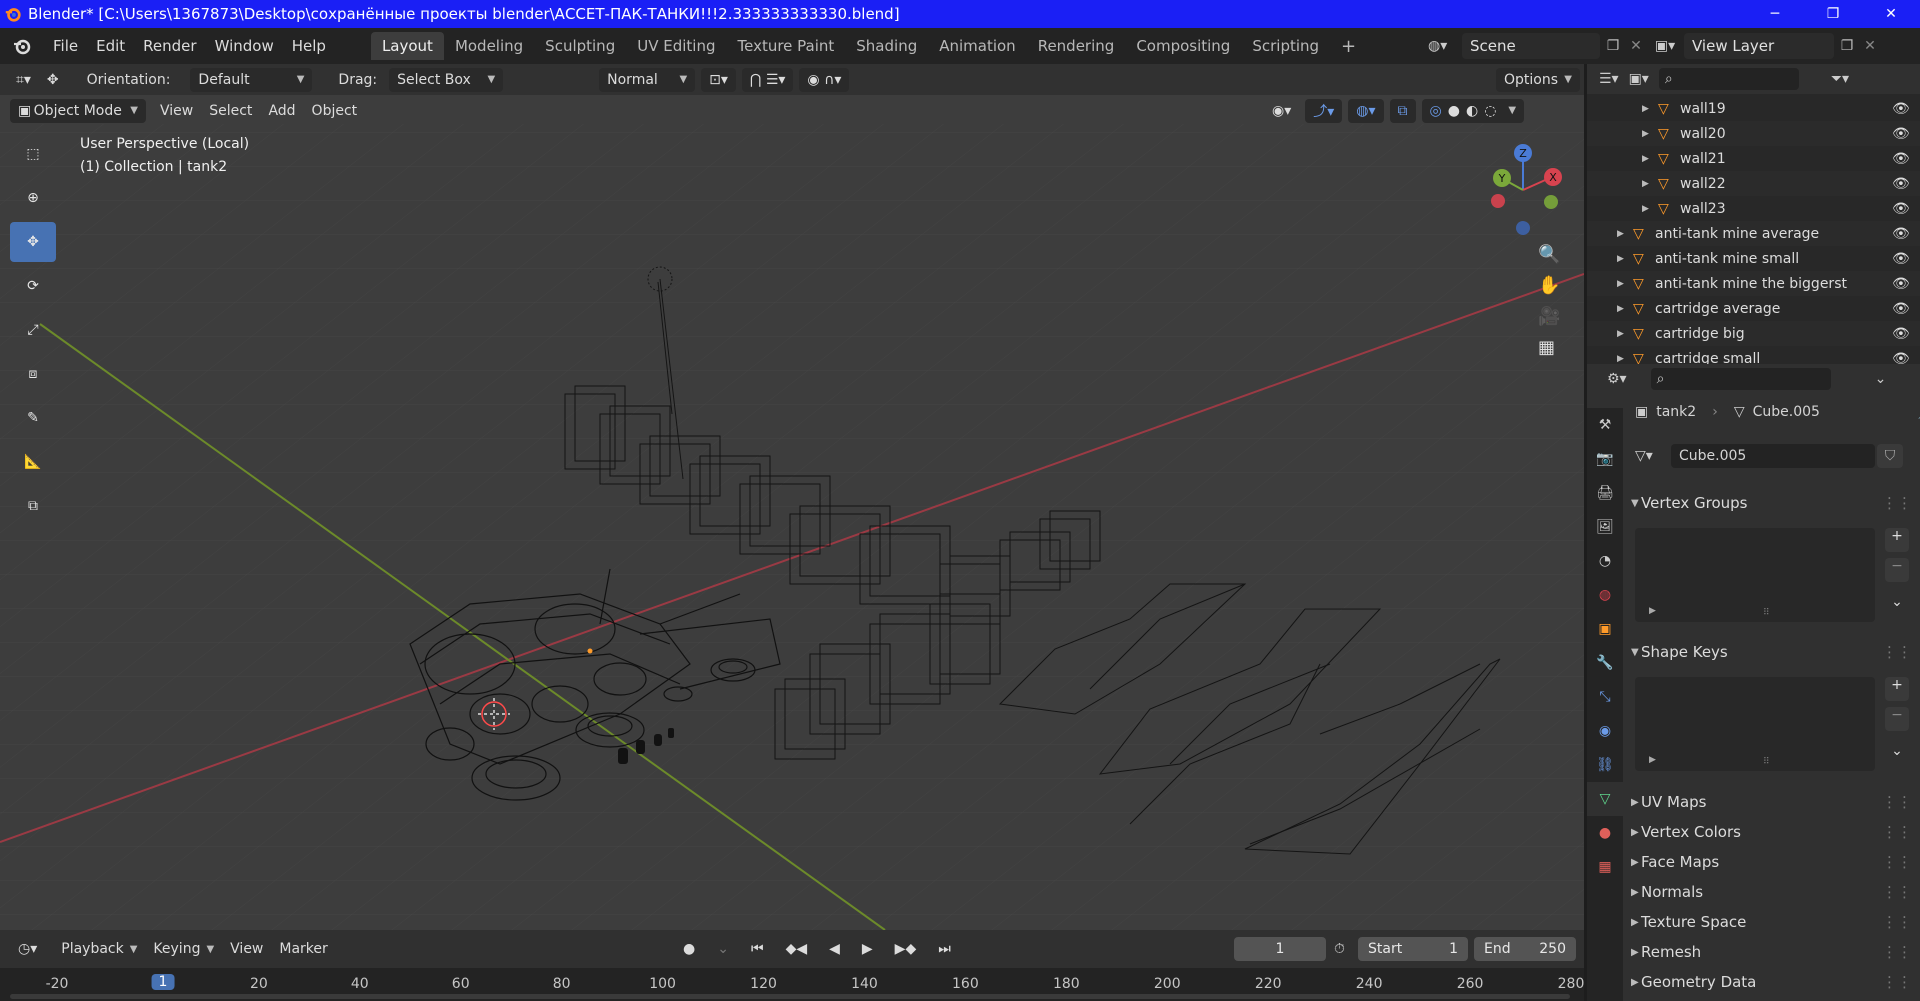 Image resolution: width=1920 pixels, height=1001 pixels. What do you see at coordinates (723, 949) in the screenshot?
I see `auto-key-options-icon: ⌄` at bounding box center [723, 949].